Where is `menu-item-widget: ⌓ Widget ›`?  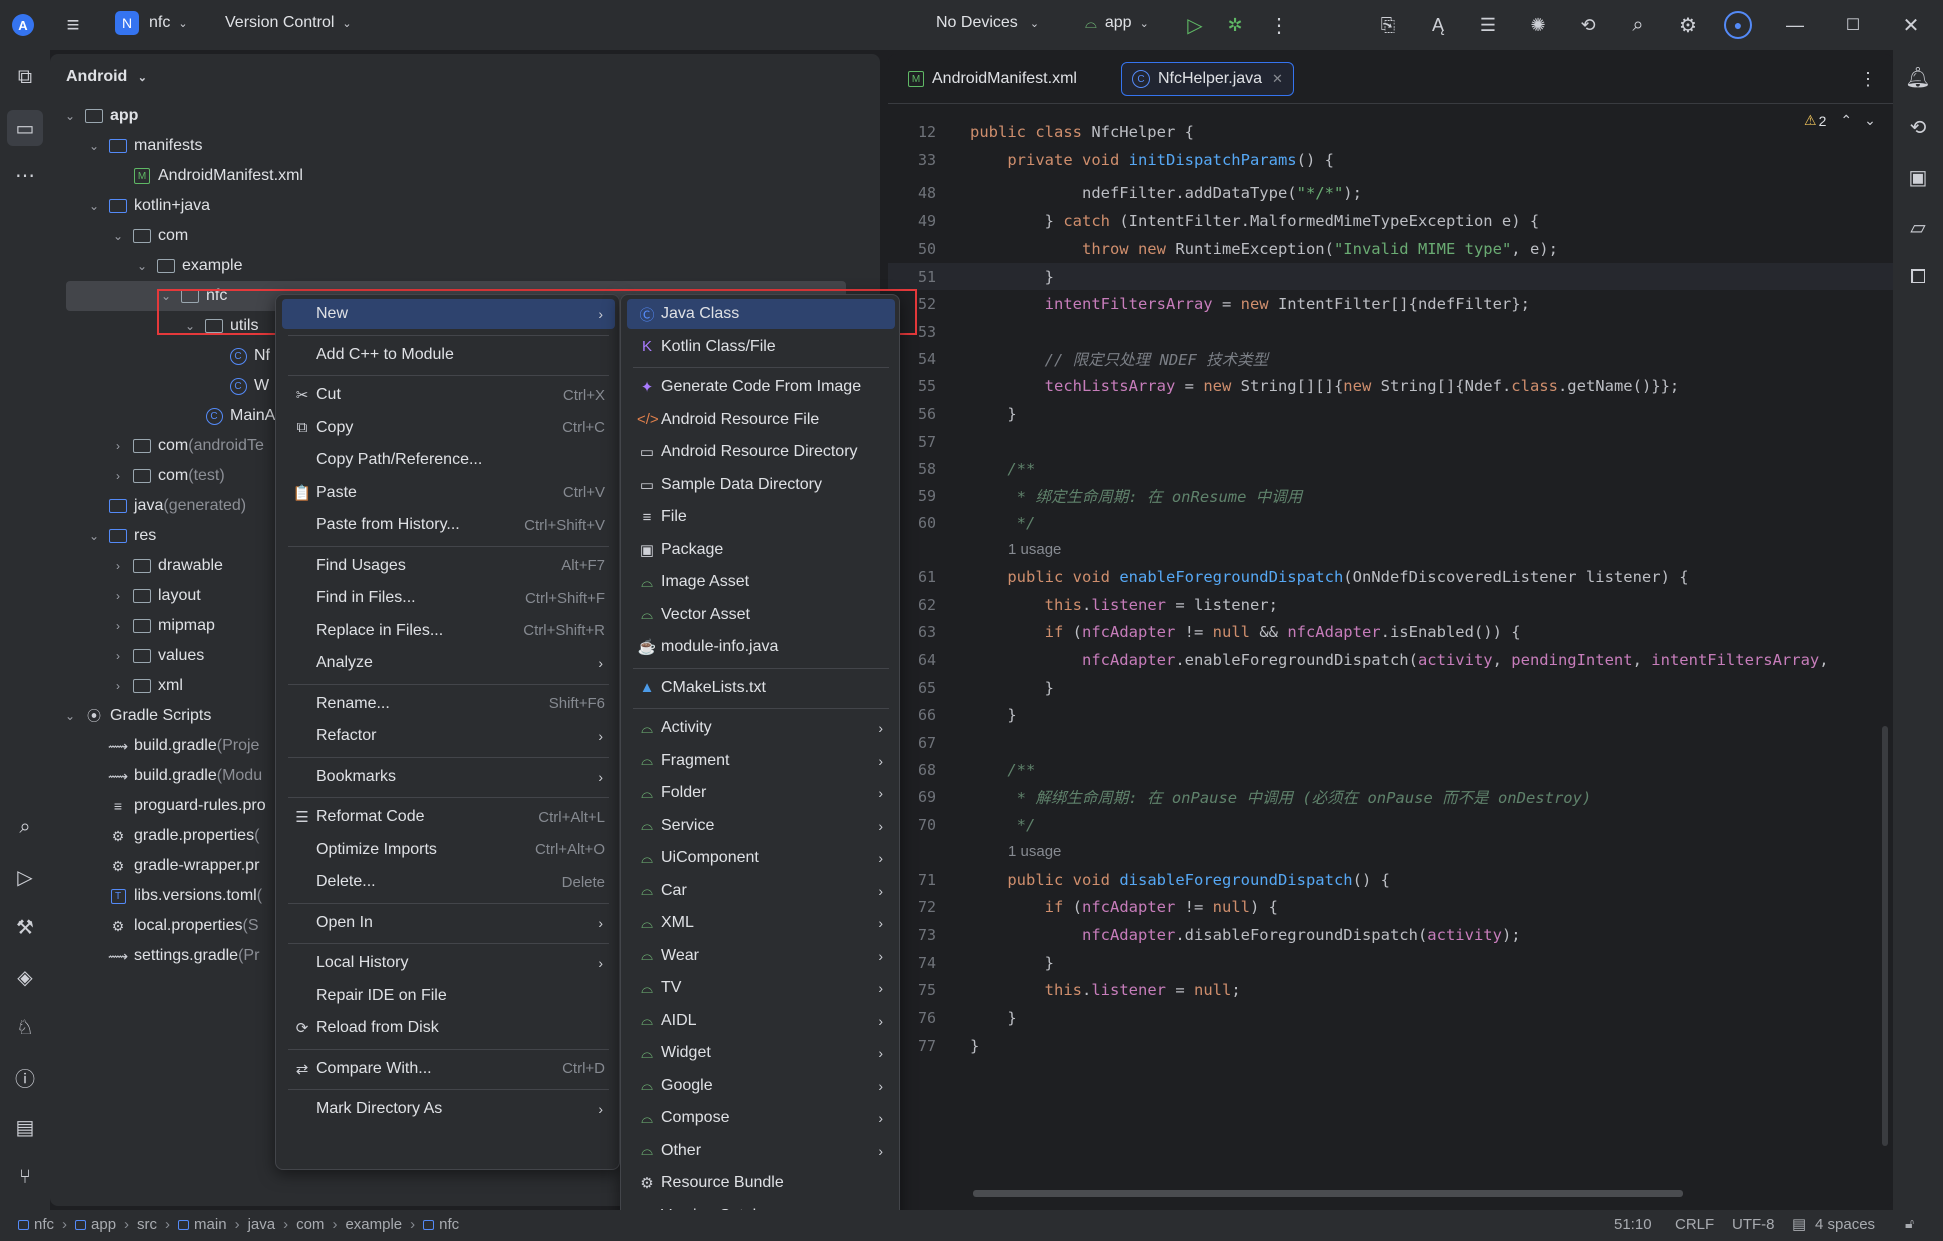 menu-item-widget: ⌓ Widget › is located at coordinates (761, 1053).